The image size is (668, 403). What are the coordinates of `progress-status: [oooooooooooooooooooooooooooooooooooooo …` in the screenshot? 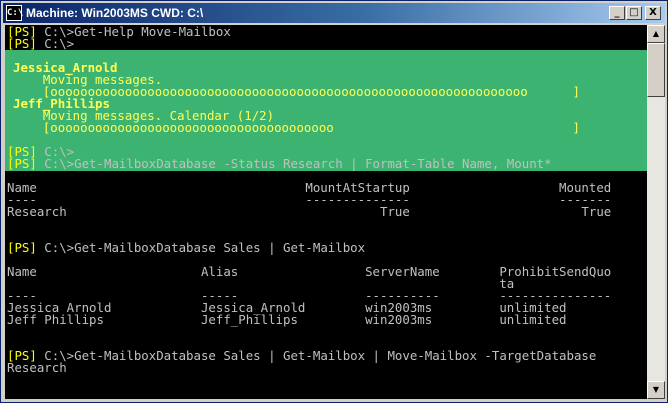 It's located at (296, 127).